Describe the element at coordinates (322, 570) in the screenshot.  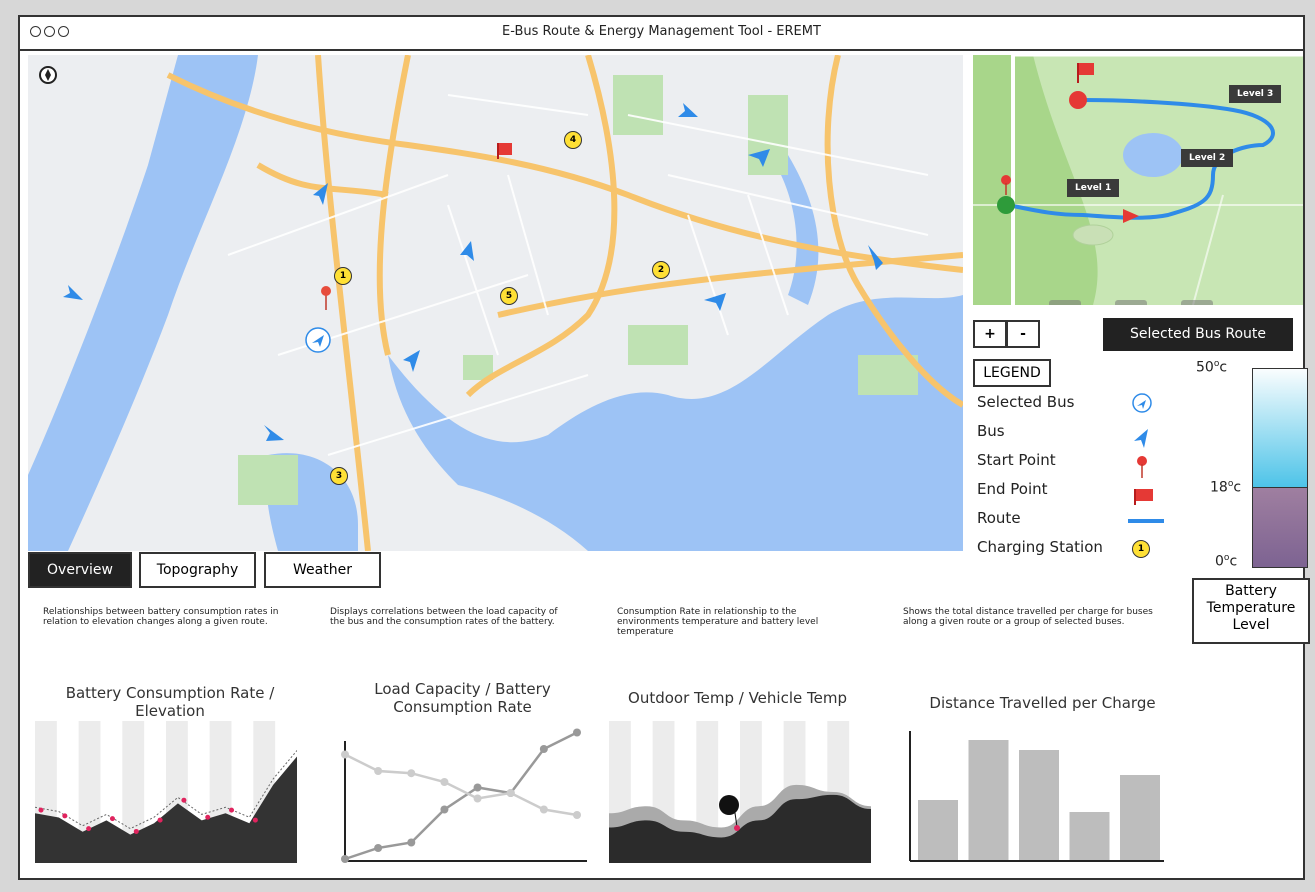
I see `tab-weather: Weather` at that location.